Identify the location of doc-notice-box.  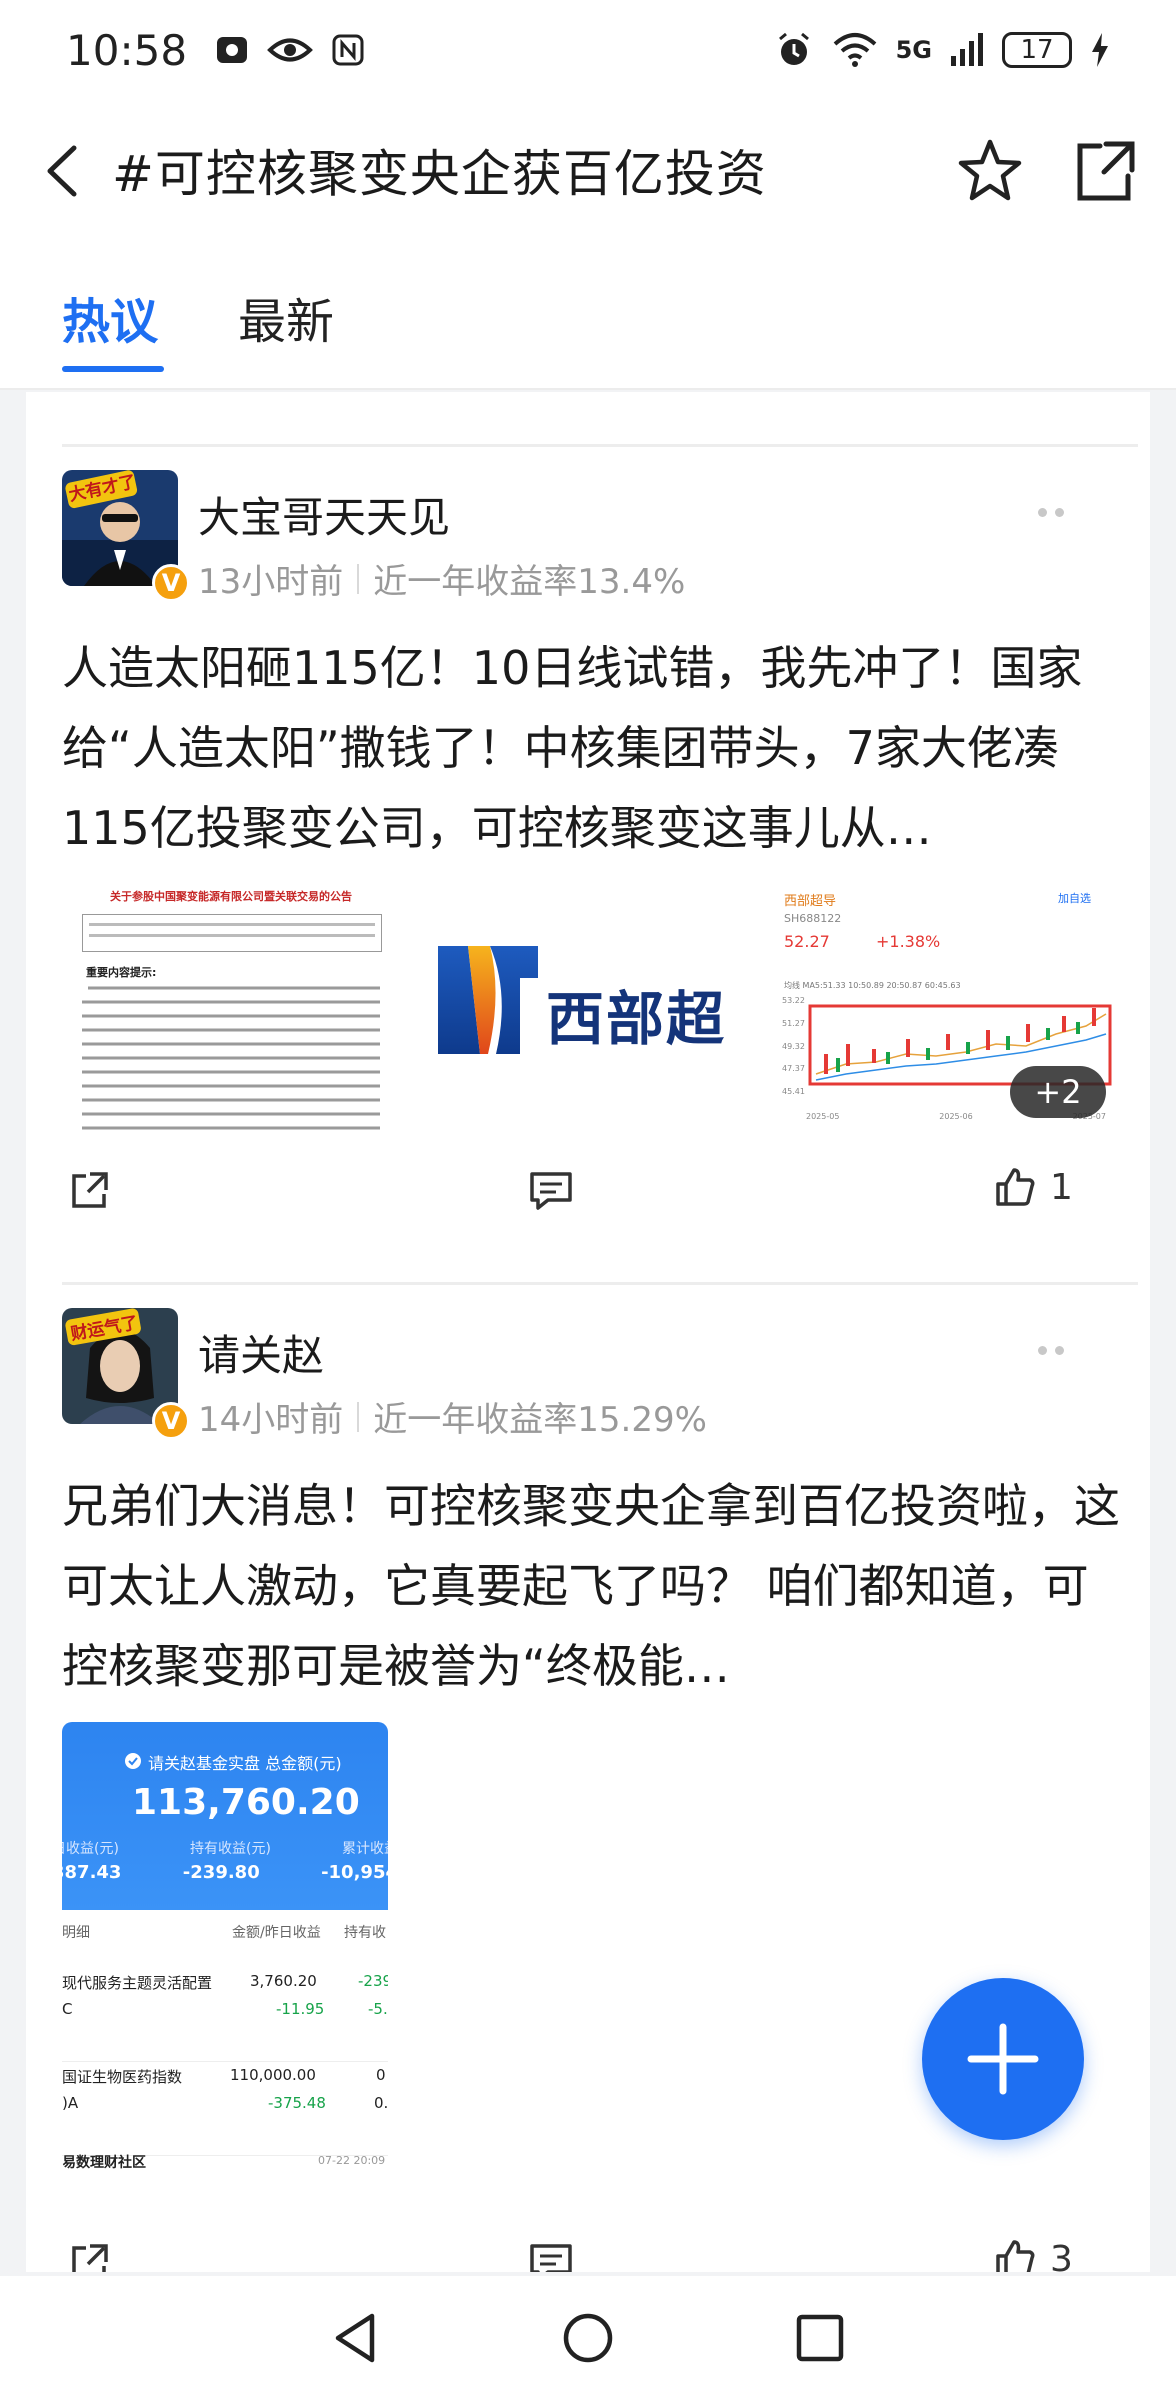
(232, 933).